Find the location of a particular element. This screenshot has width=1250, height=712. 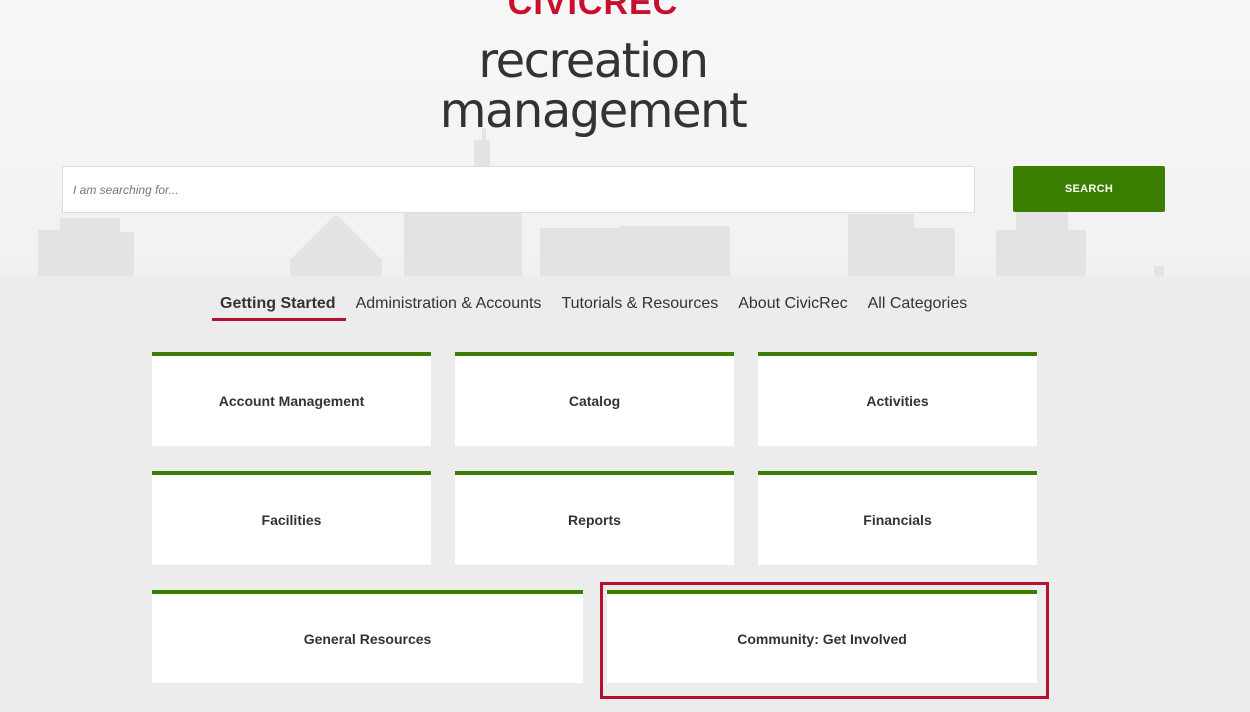

civicrec-logo: CIVICREC is located at coordinates (593, 11).